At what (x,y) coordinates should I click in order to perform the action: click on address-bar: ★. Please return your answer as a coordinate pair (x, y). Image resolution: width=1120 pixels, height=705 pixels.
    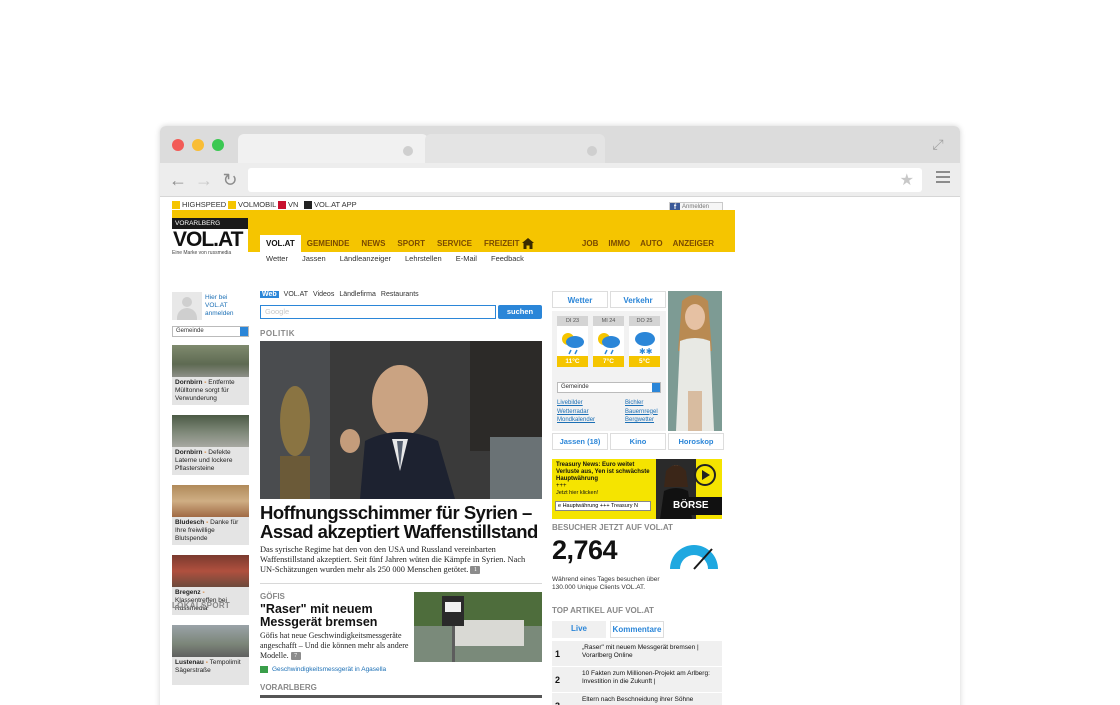
    Looking at the image, I should click on (585, 180).